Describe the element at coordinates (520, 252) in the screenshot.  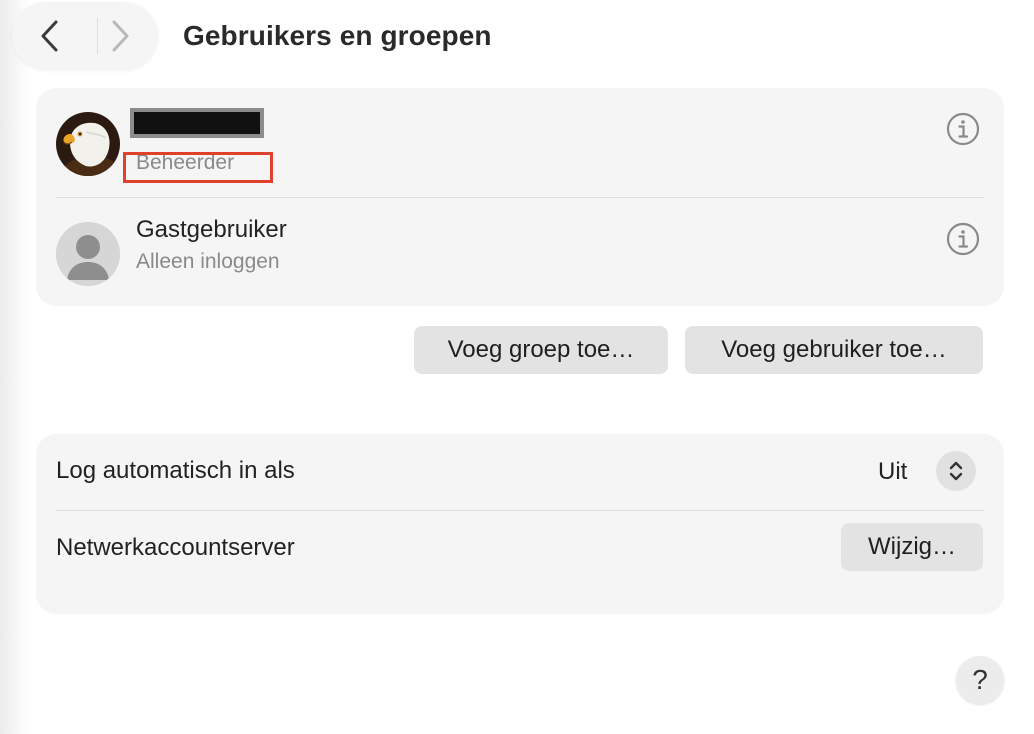
I see `user-row-guest: Gastgebruiker Alleen inloggen` at that location.